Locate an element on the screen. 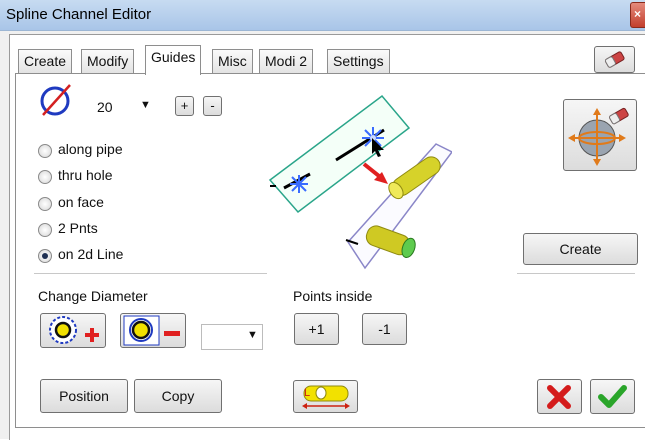  green-check-icon is located at coordinates (612, 396).